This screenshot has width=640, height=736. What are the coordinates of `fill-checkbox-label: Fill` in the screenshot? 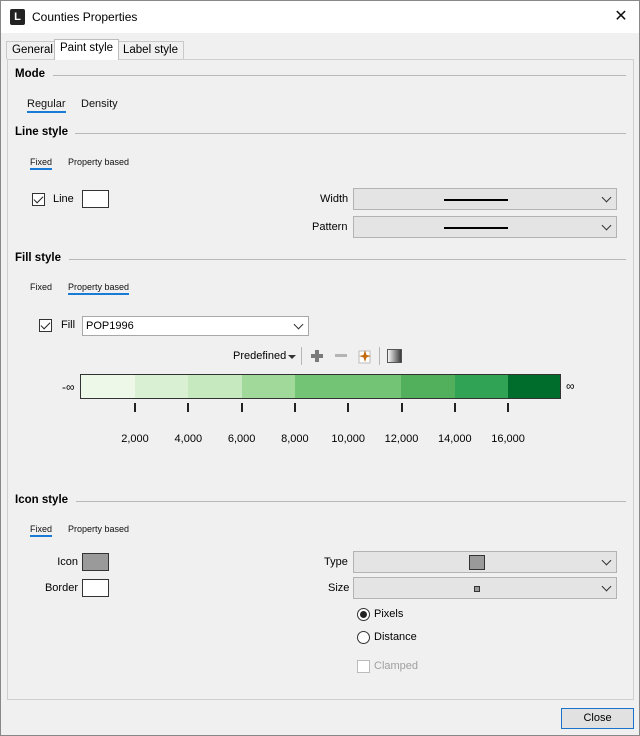 It's located at (68, 325).